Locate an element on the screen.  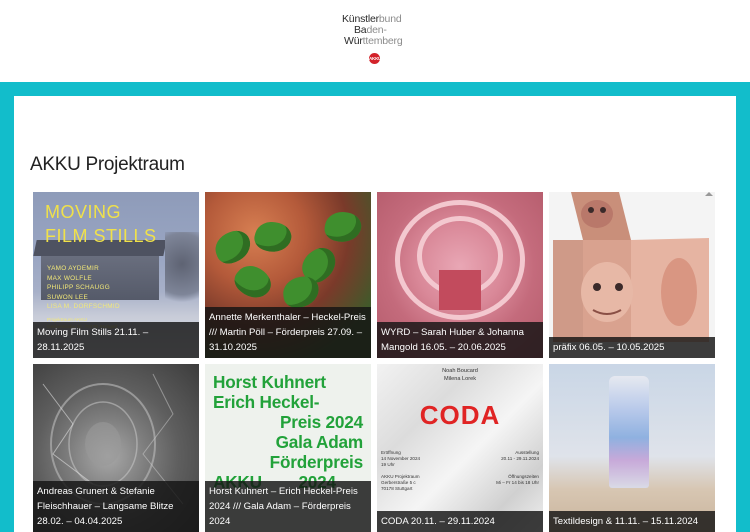
poster-artists: Noah Boucard Milena Lorek is located at coordinates (460, 375).